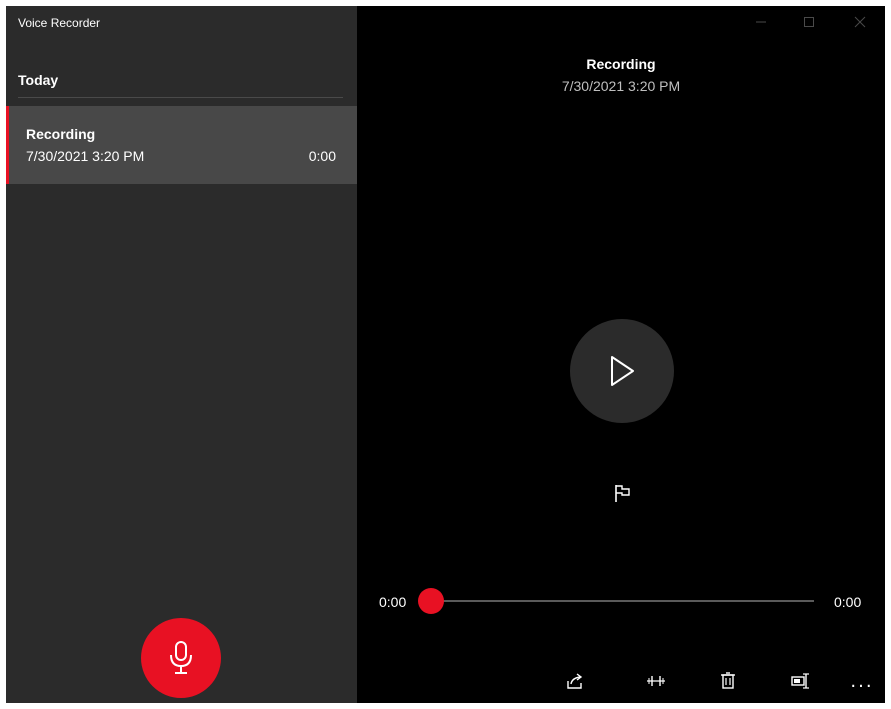 The width and height of the screenshot is (891, 709). I want to click on minimize-icon, so click(761, 22).